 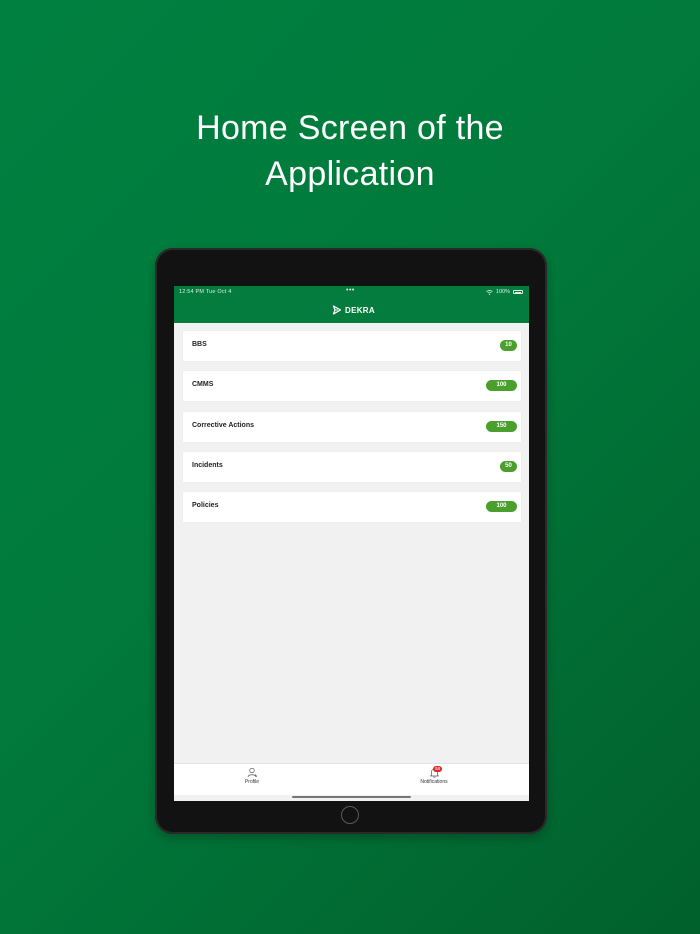 I want to click on list-item-policies: Policies 100, so click(x=352, y=507).